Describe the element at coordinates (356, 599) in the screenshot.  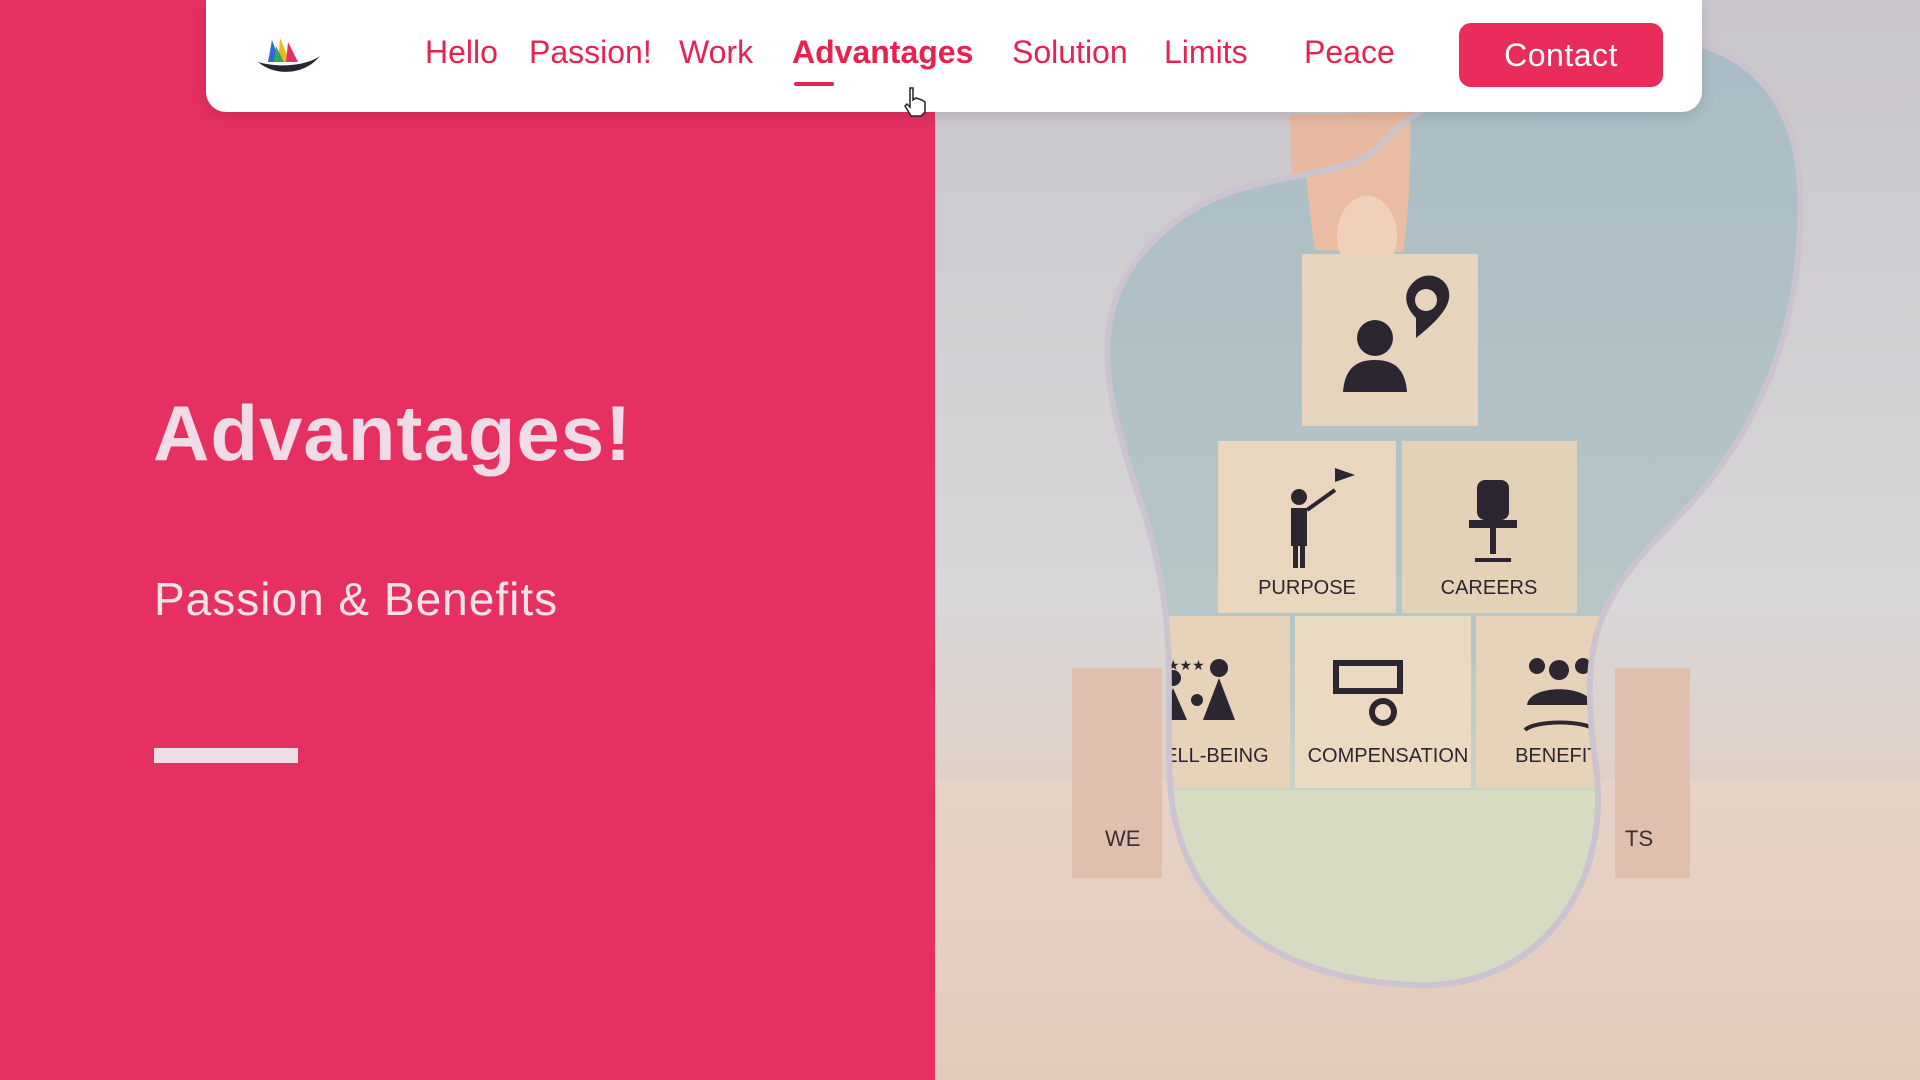
I see `hero-subtitle: Passion & Benefits` at that location.